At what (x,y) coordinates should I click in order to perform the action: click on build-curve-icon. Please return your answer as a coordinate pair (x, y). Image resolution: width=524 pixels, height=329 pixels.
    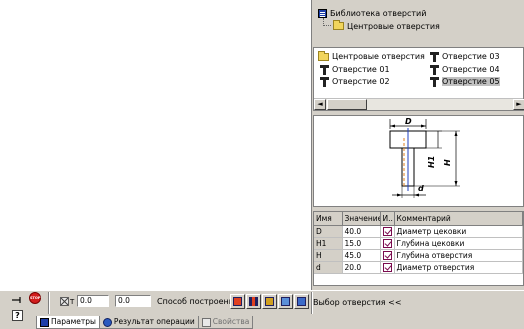
    Looking at the image, I should click on (285, 301).